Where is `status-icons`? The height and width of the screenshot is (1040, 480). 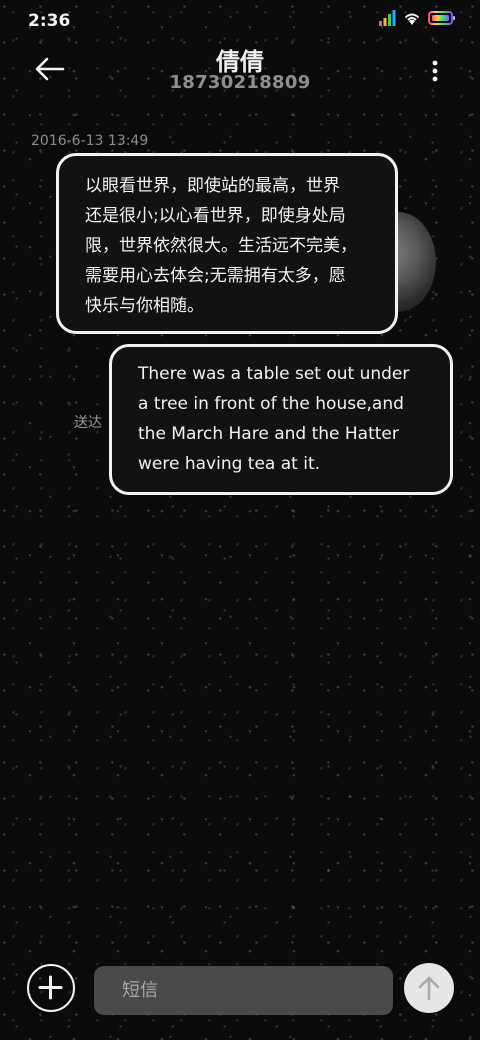 status-icons is located at coordinates (417, 18).